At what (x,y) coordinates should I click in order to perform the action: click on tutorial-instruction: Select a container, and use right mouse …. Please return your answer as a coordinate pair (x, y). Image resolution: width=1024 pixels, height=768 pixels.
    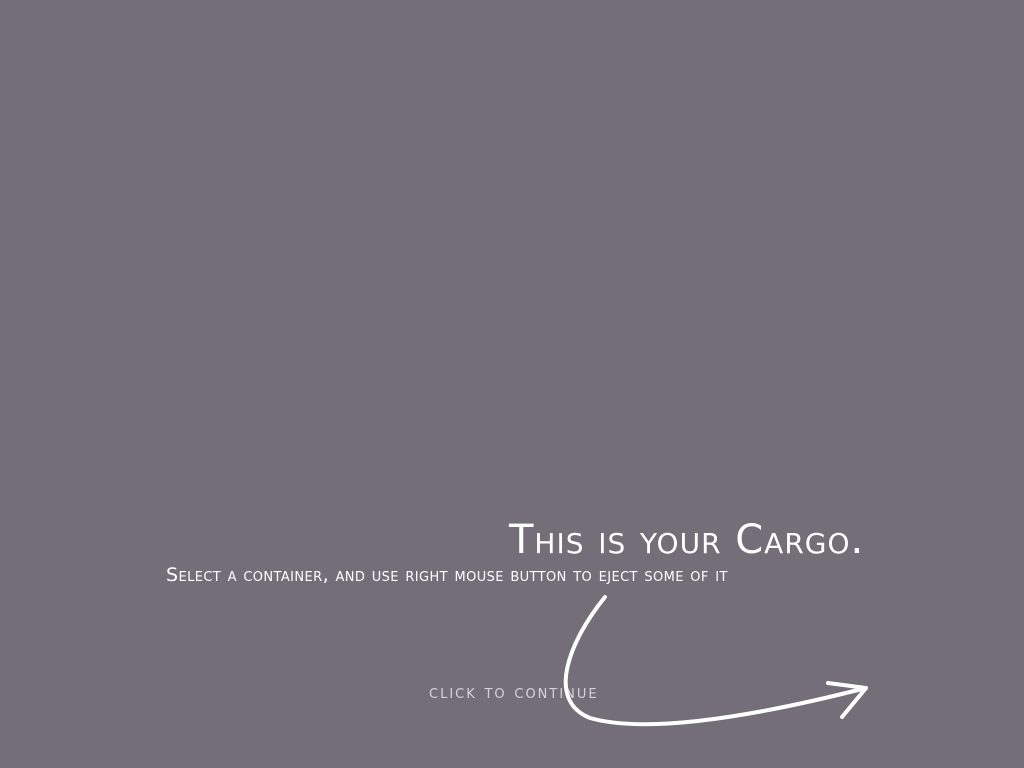
    Looking at the image, I should click on (447, 575).